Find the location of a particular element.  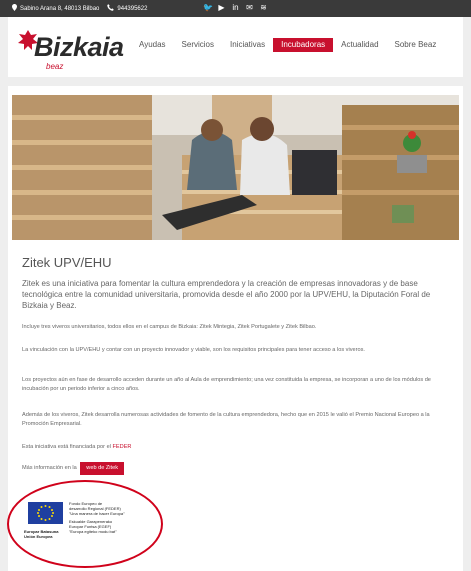

logo-subtitle: beaz is located at coordinates (55, 66).